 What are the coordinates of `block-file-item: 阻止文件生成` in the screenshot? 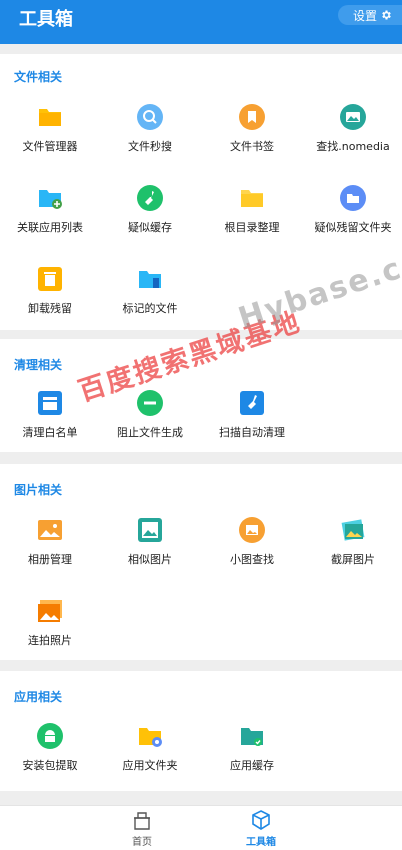 It's located at (150, 424).